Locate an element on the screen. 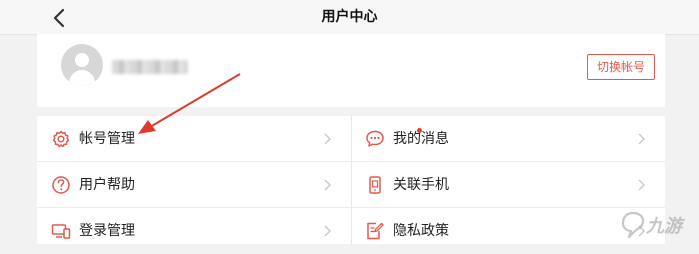 Image resolution: width=699 pixels, height=254 pixels. menu-item-label: 帐号管理 is located at coordinates (107, 139).